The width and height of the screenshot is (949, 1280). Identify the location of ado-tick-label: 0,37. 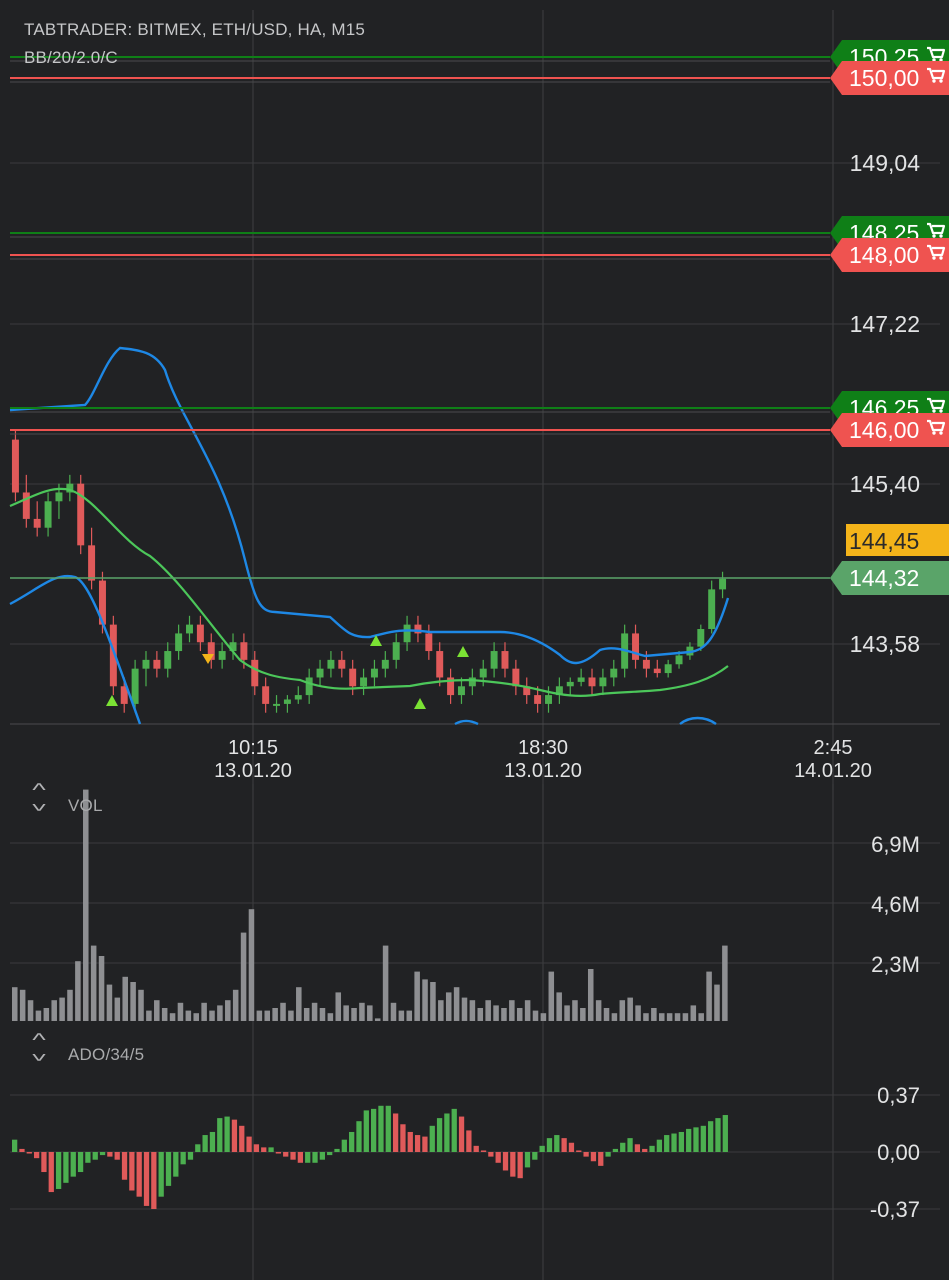
(898, 1095).